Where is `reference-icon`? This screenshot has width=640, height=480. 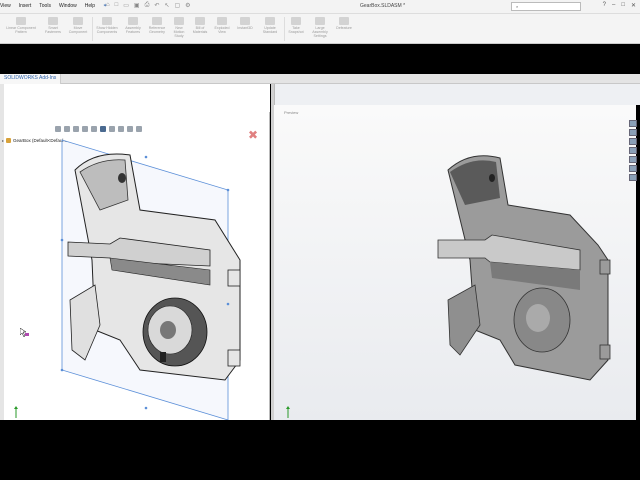 reference-icon is located at coordinates (157, 21).